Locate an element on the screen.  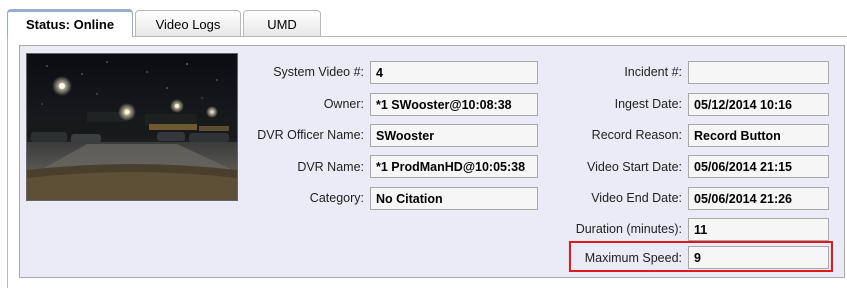
system-video-field: 4 is located at coordinates (454, 72).